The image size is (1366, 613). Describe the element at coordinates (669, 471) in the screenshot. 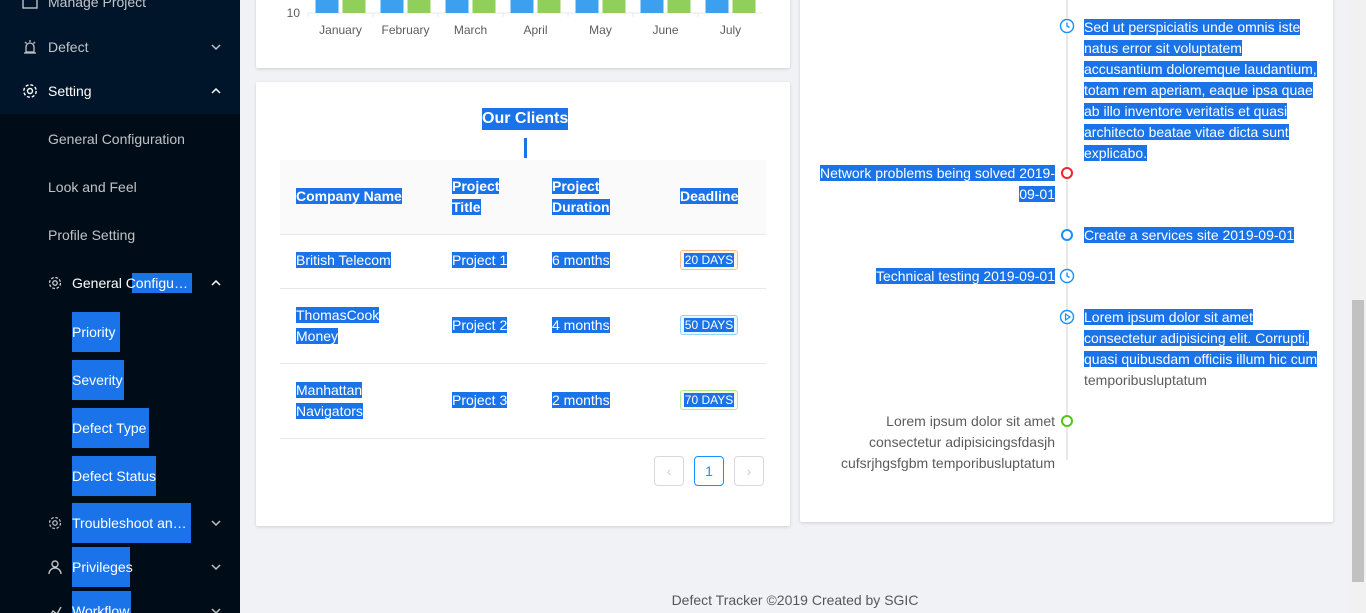

I see `pagination-prev-button: ‹` at that location.